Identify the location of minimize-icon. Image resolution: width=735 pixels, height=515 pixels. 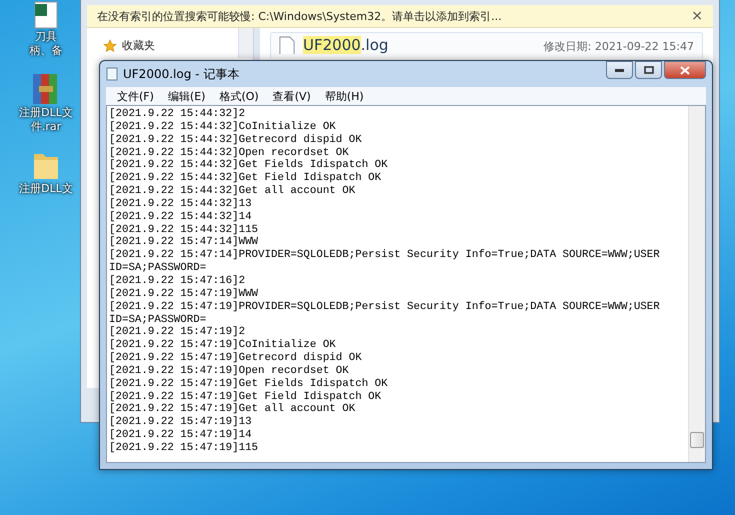
(619, 70).